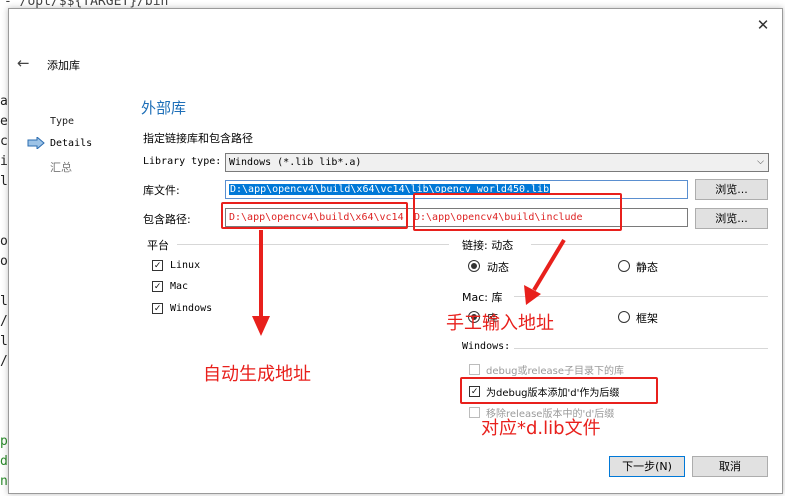 This screenshot has height=496, width=785. I want to click on auto-address-note: 自动生成地址, so click(257, 374).